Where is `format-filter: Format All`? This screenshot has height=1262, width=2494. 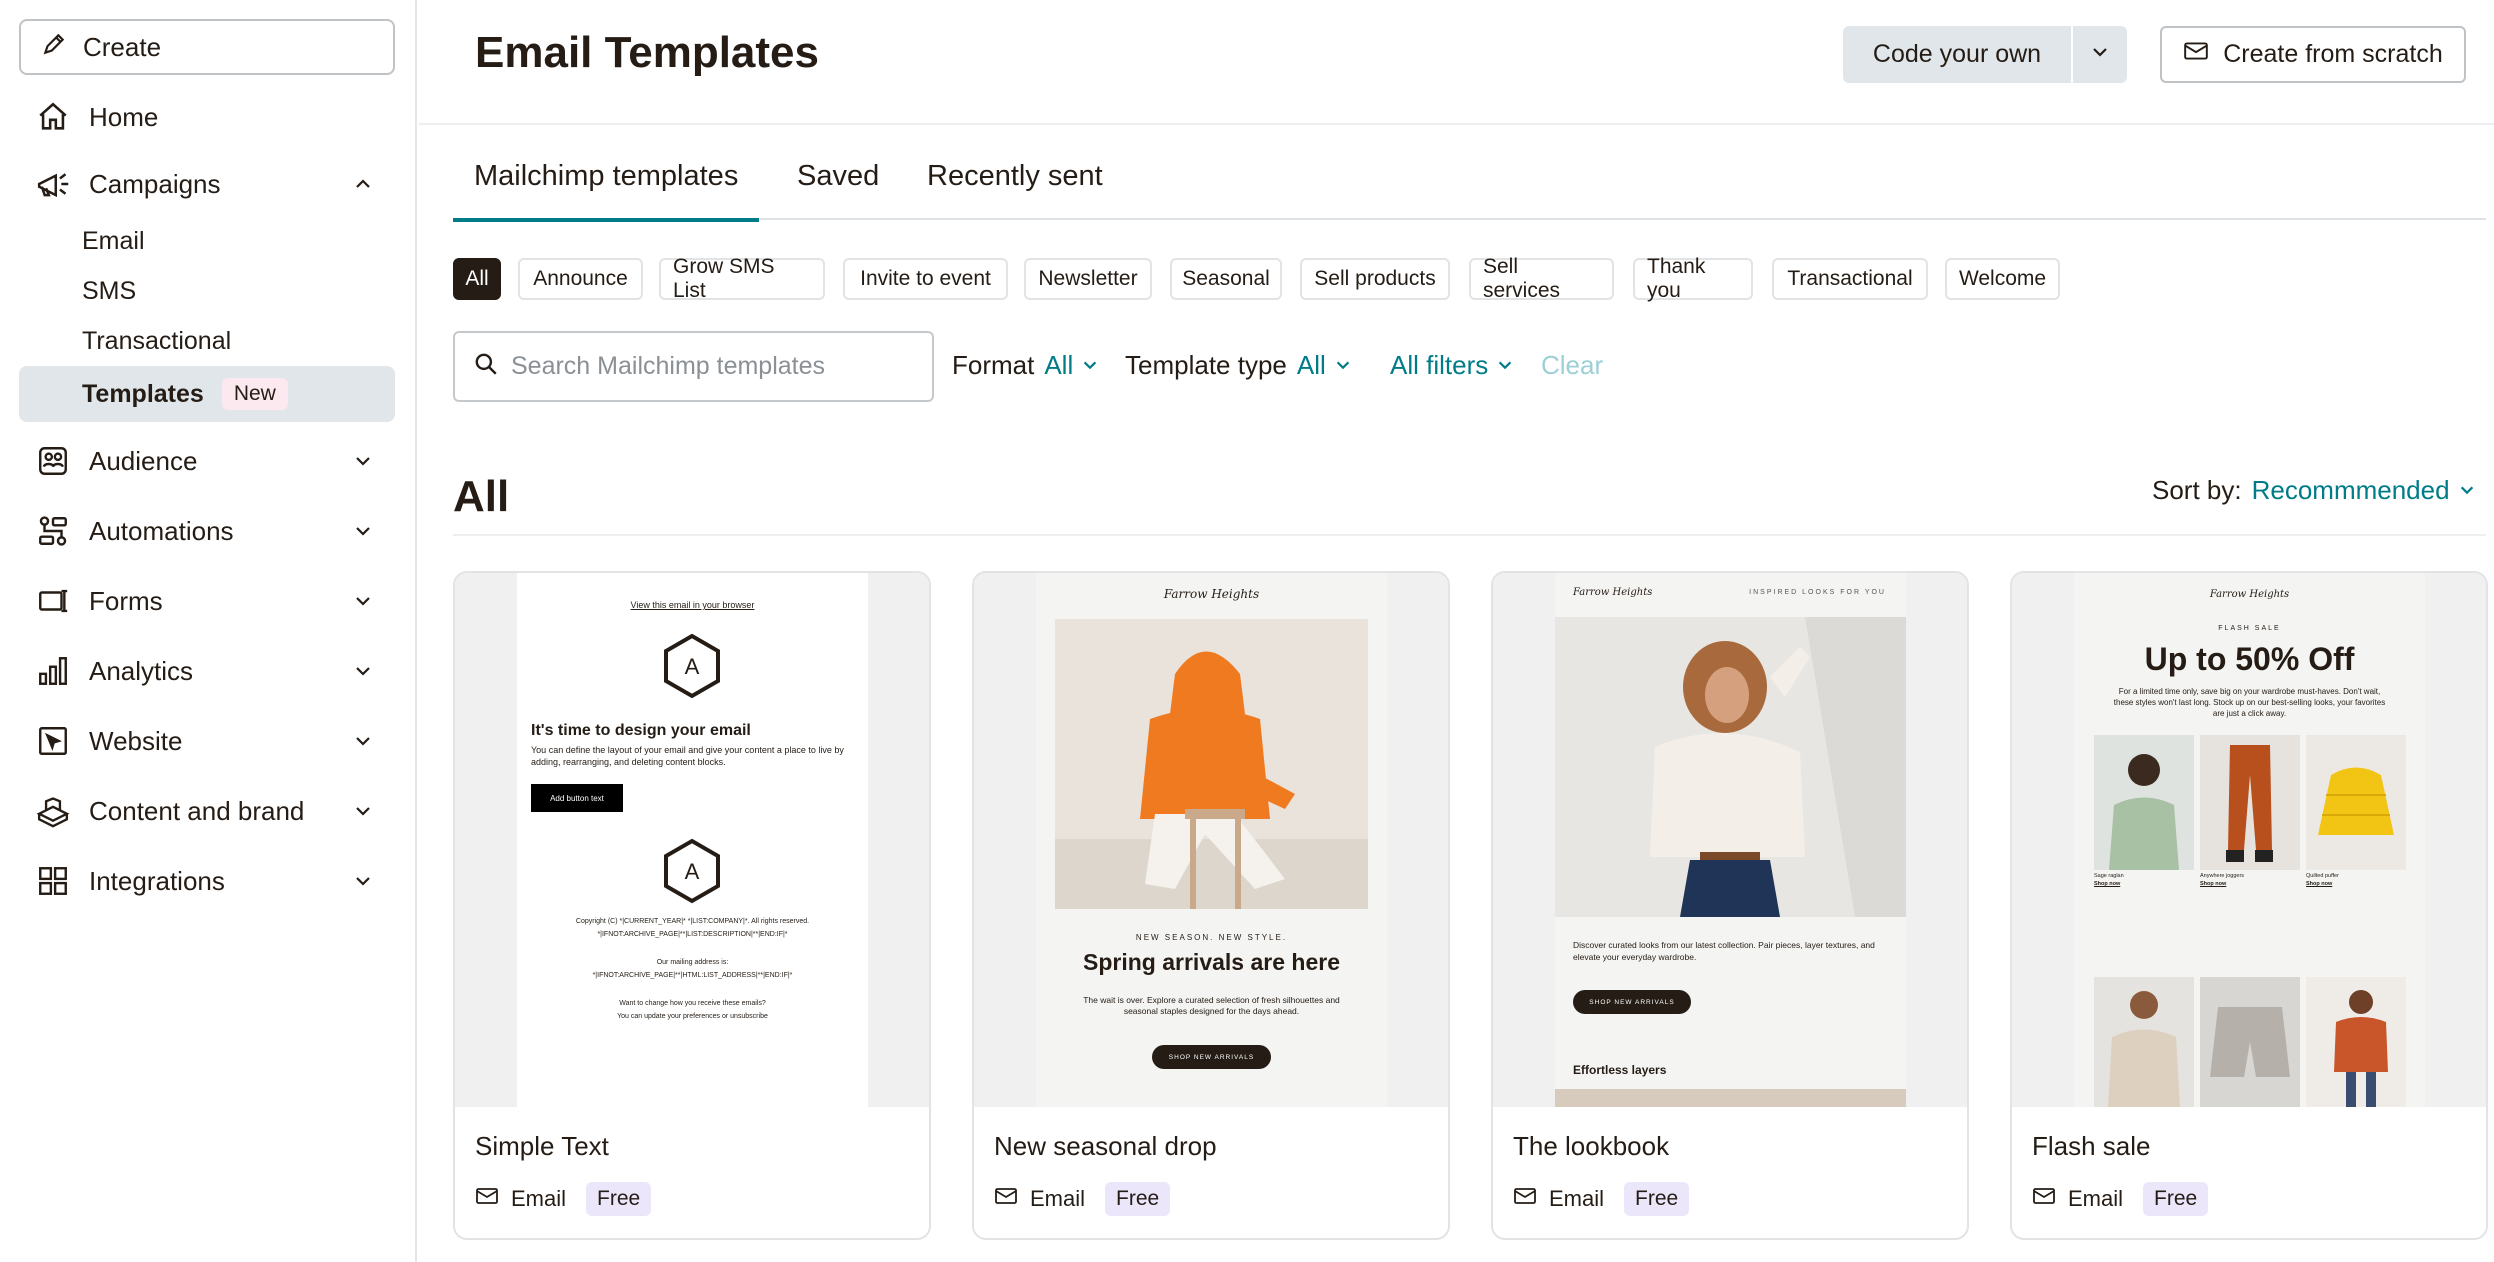
format-filter: Format All is located at coordinates (1025, 365).